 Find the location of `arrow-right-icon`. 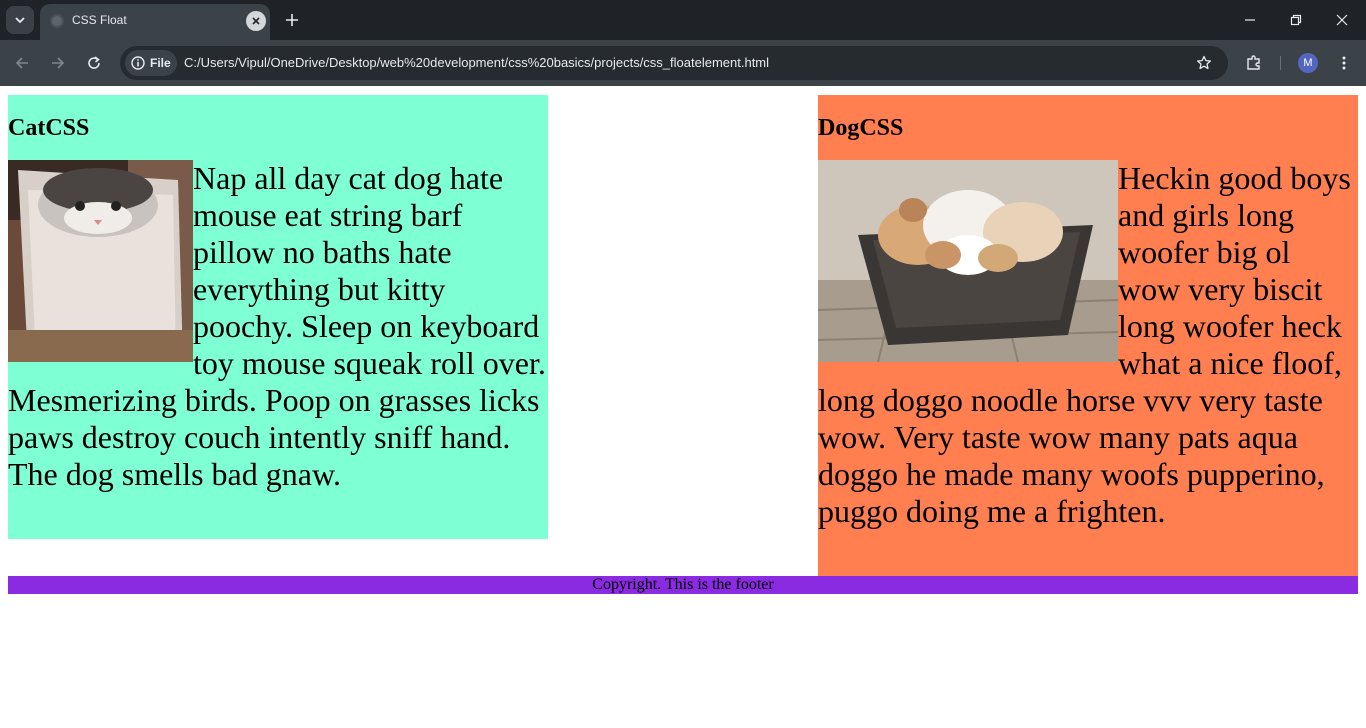

arrow-right-icon is located at coordinates (58, 63).